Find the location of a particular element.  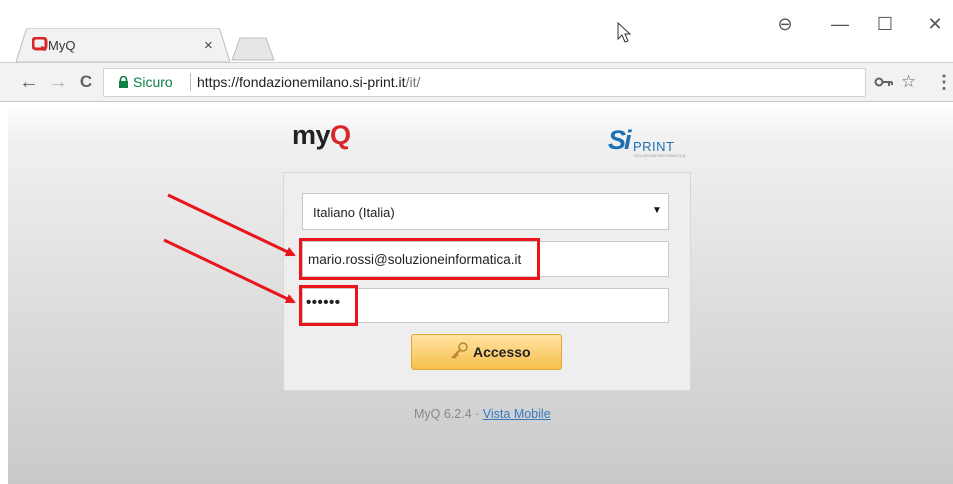

annotation-arrows is located at coordinates (229, 248).